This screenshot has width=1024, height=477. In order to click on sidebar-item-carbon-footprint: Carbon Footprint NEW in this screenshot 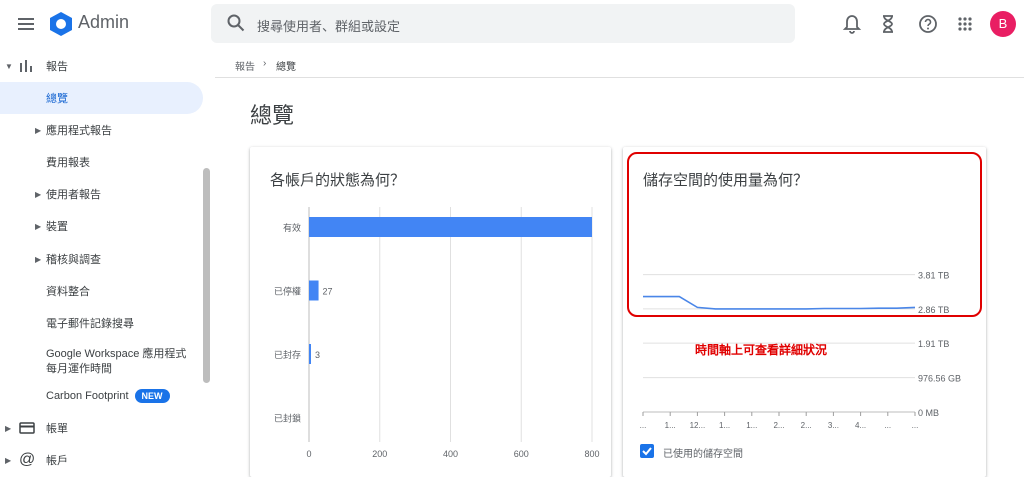, I will do `click(100, 396)`.